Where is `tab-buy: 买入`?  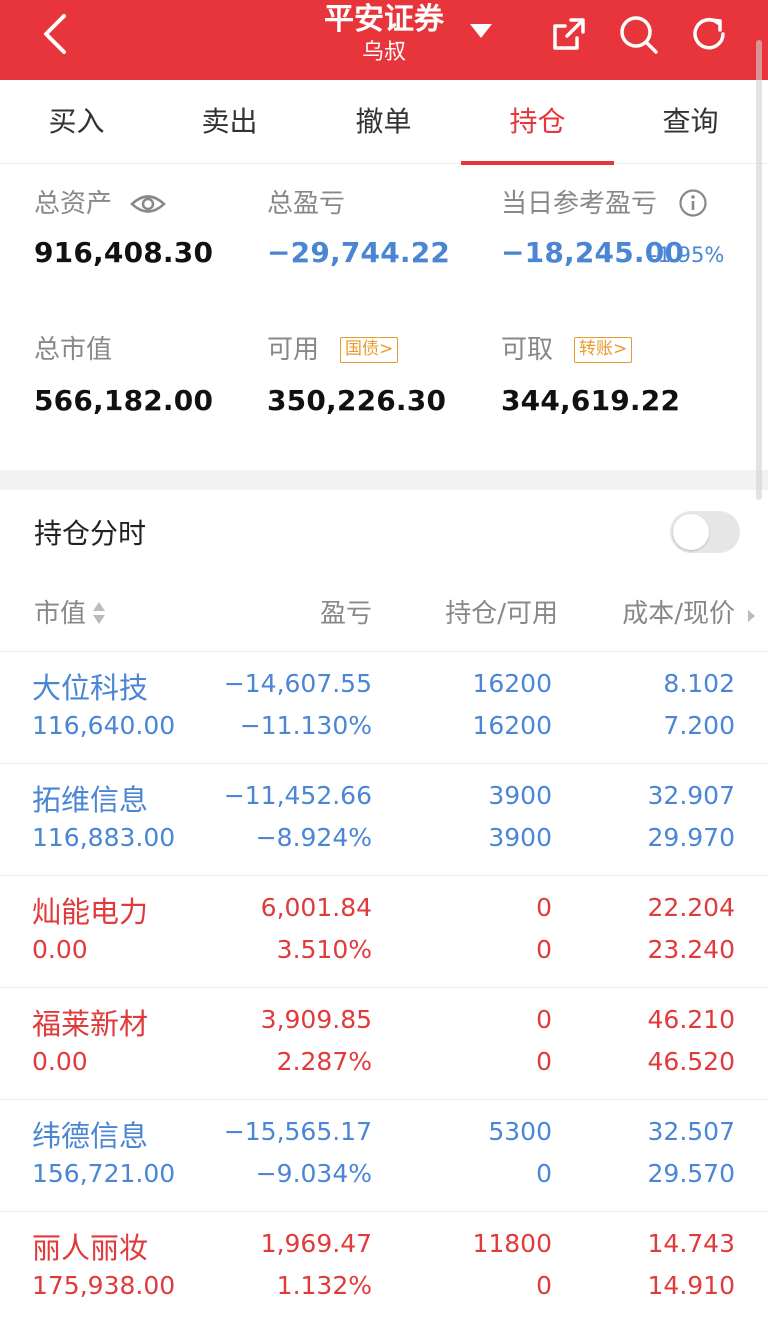 tab-buy: 买入 is located at coordinates (76, 122).